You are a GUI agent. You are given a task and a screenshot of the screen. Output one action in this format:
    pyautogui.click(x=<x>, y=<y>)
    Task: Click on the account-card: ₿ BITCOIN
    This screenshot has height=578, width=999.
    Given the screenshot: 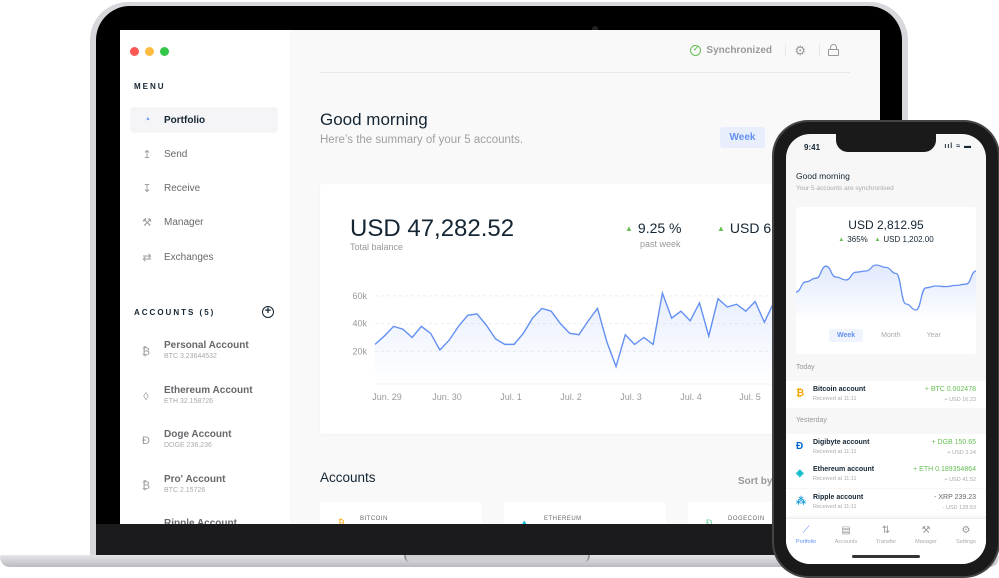 What is the action you would take?
    pyautogui.click(x=401, y=513)
    